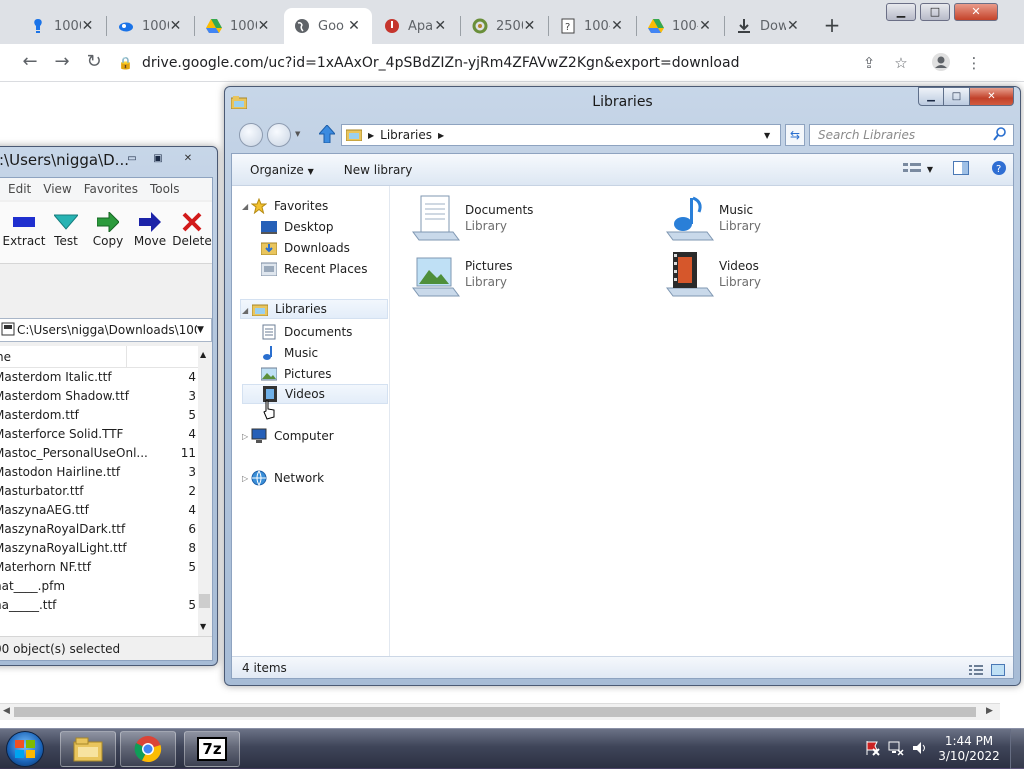  What do you see at coordinates (920, 749) in the screenshot?
I see `volume-icon` at bounding box center [920, 749].